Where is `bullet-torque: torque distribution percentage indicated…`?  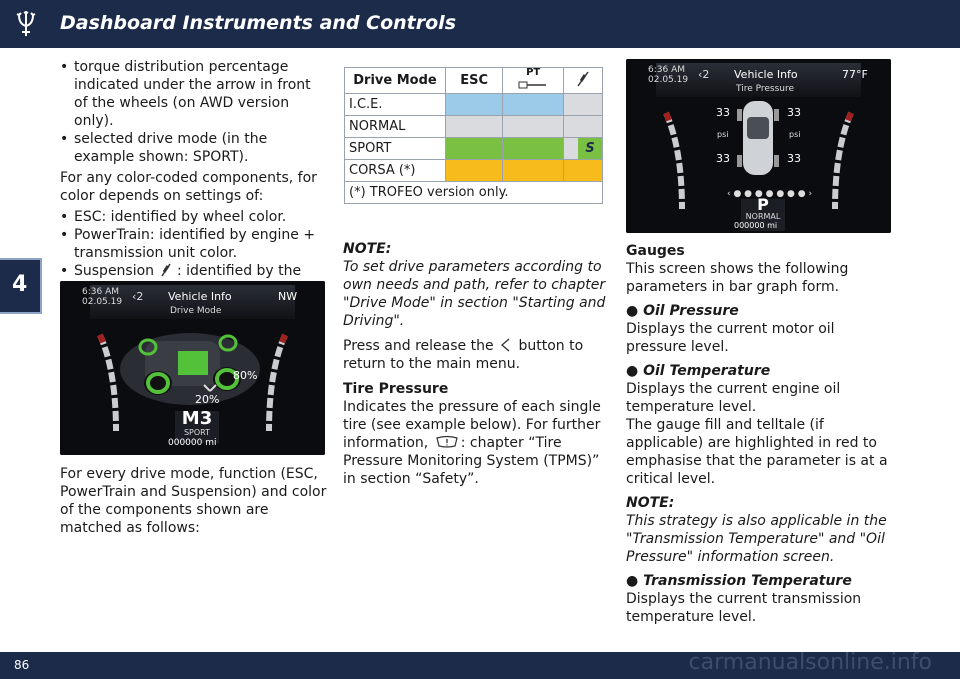
bullet-torque: torque distribution percentage indicated… is located at coordinates (194, 94).